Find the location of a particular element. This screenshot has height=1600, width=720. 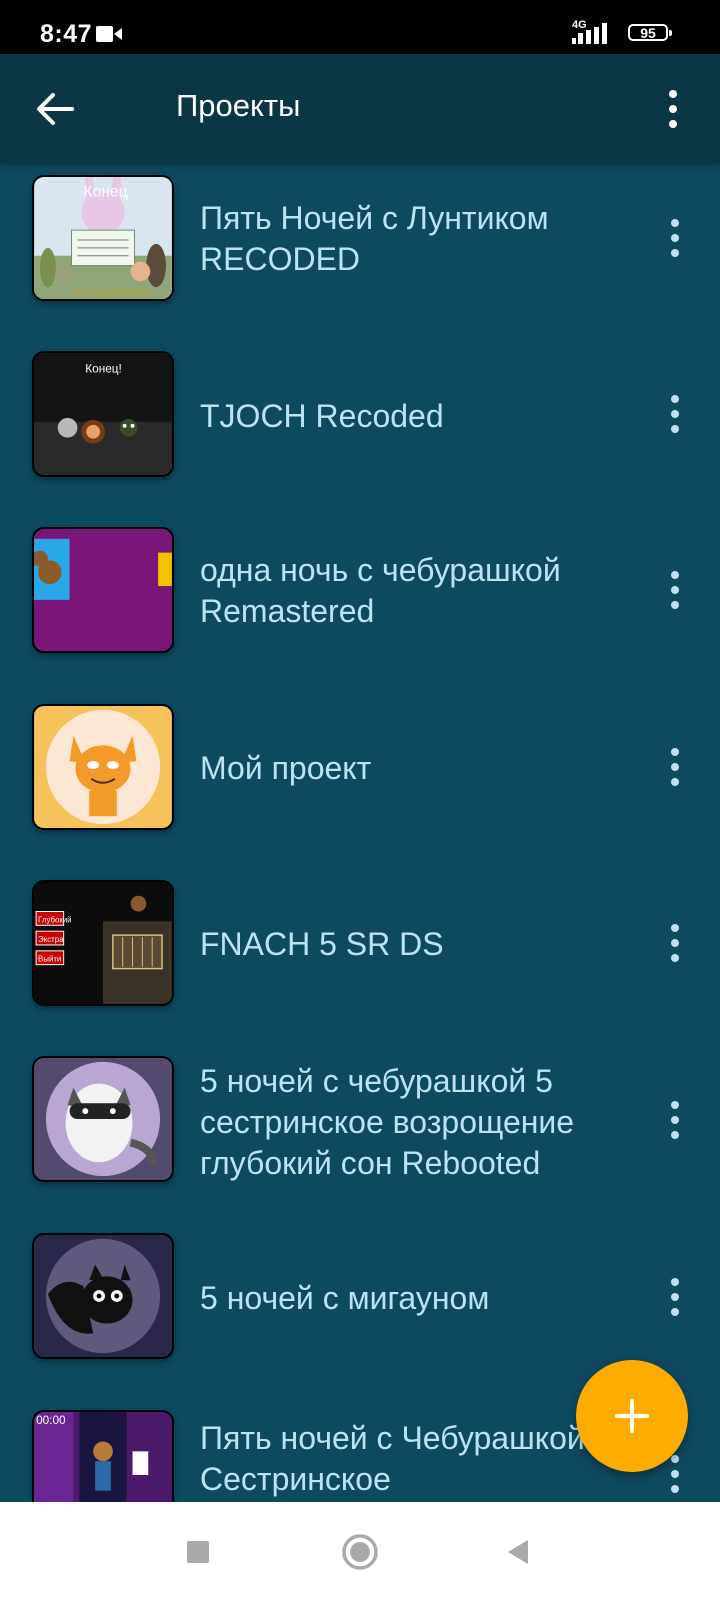

status-time: 8:47 is located at coordinates (66, 34).